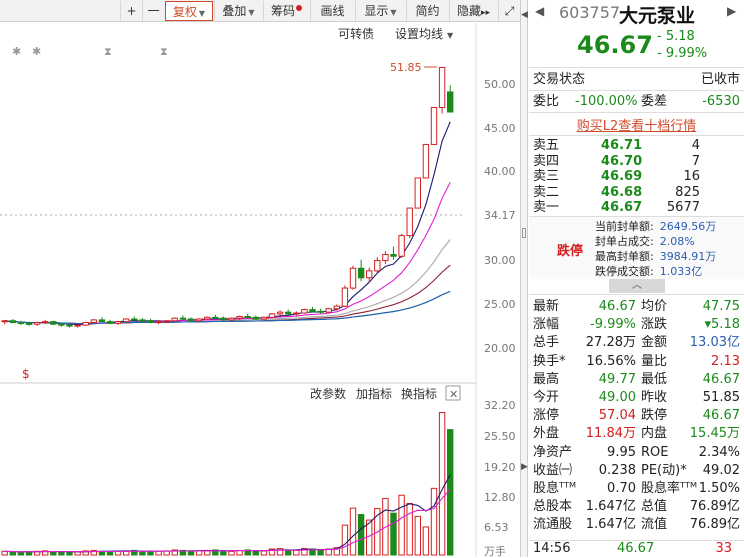 This screenshot has height=558, width=744. Describe the element at coordinates (624, 271) in the screenshot. I see `limit-row-label: 跌停成交额:` at that location.